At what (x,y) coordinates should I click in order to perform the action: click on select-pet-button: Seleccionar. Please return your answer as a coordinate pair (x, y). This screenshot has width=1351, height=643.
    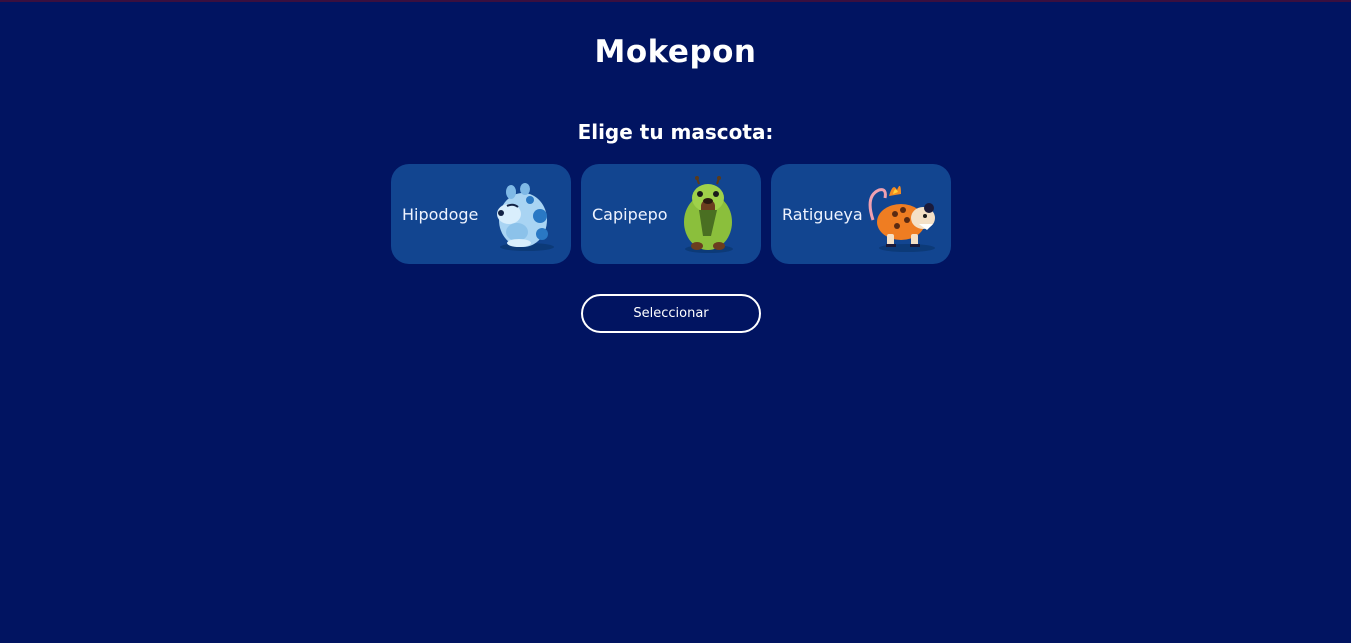
    Looking at the image, I should click on (671, 313).